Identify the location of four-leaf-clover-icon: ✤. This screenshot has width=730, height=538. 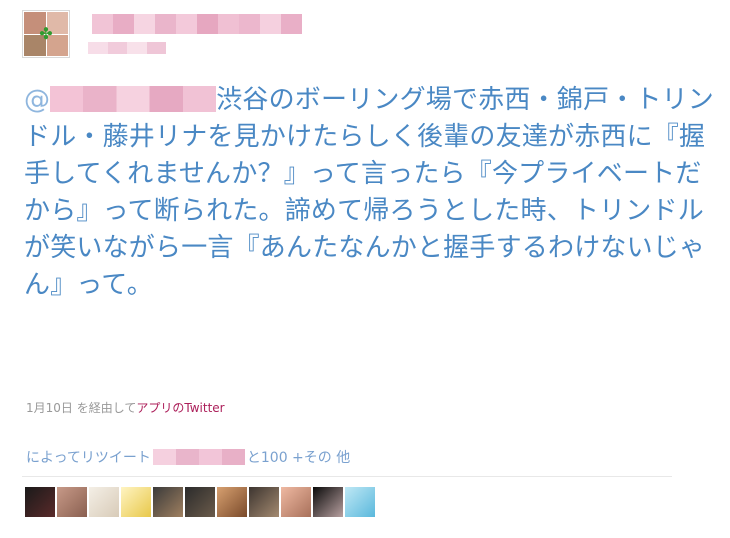
(46, 33).